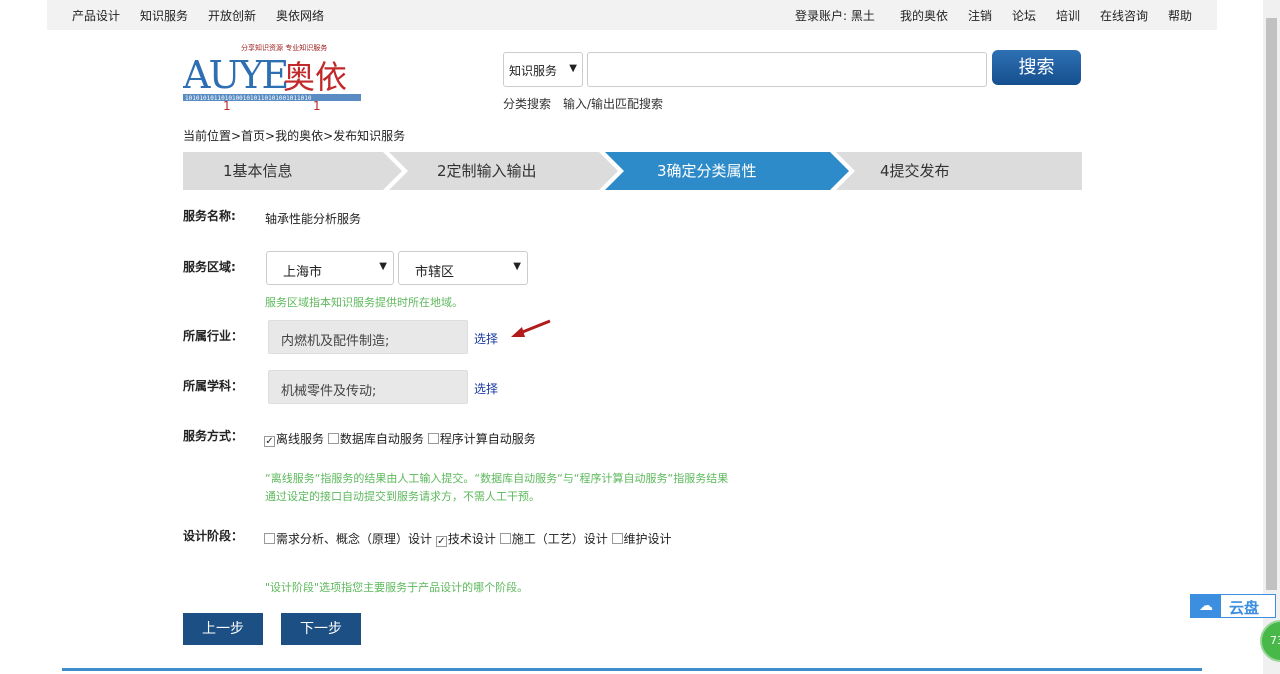  I want to click on checkbox-program-auto-box, so click(433, 438).